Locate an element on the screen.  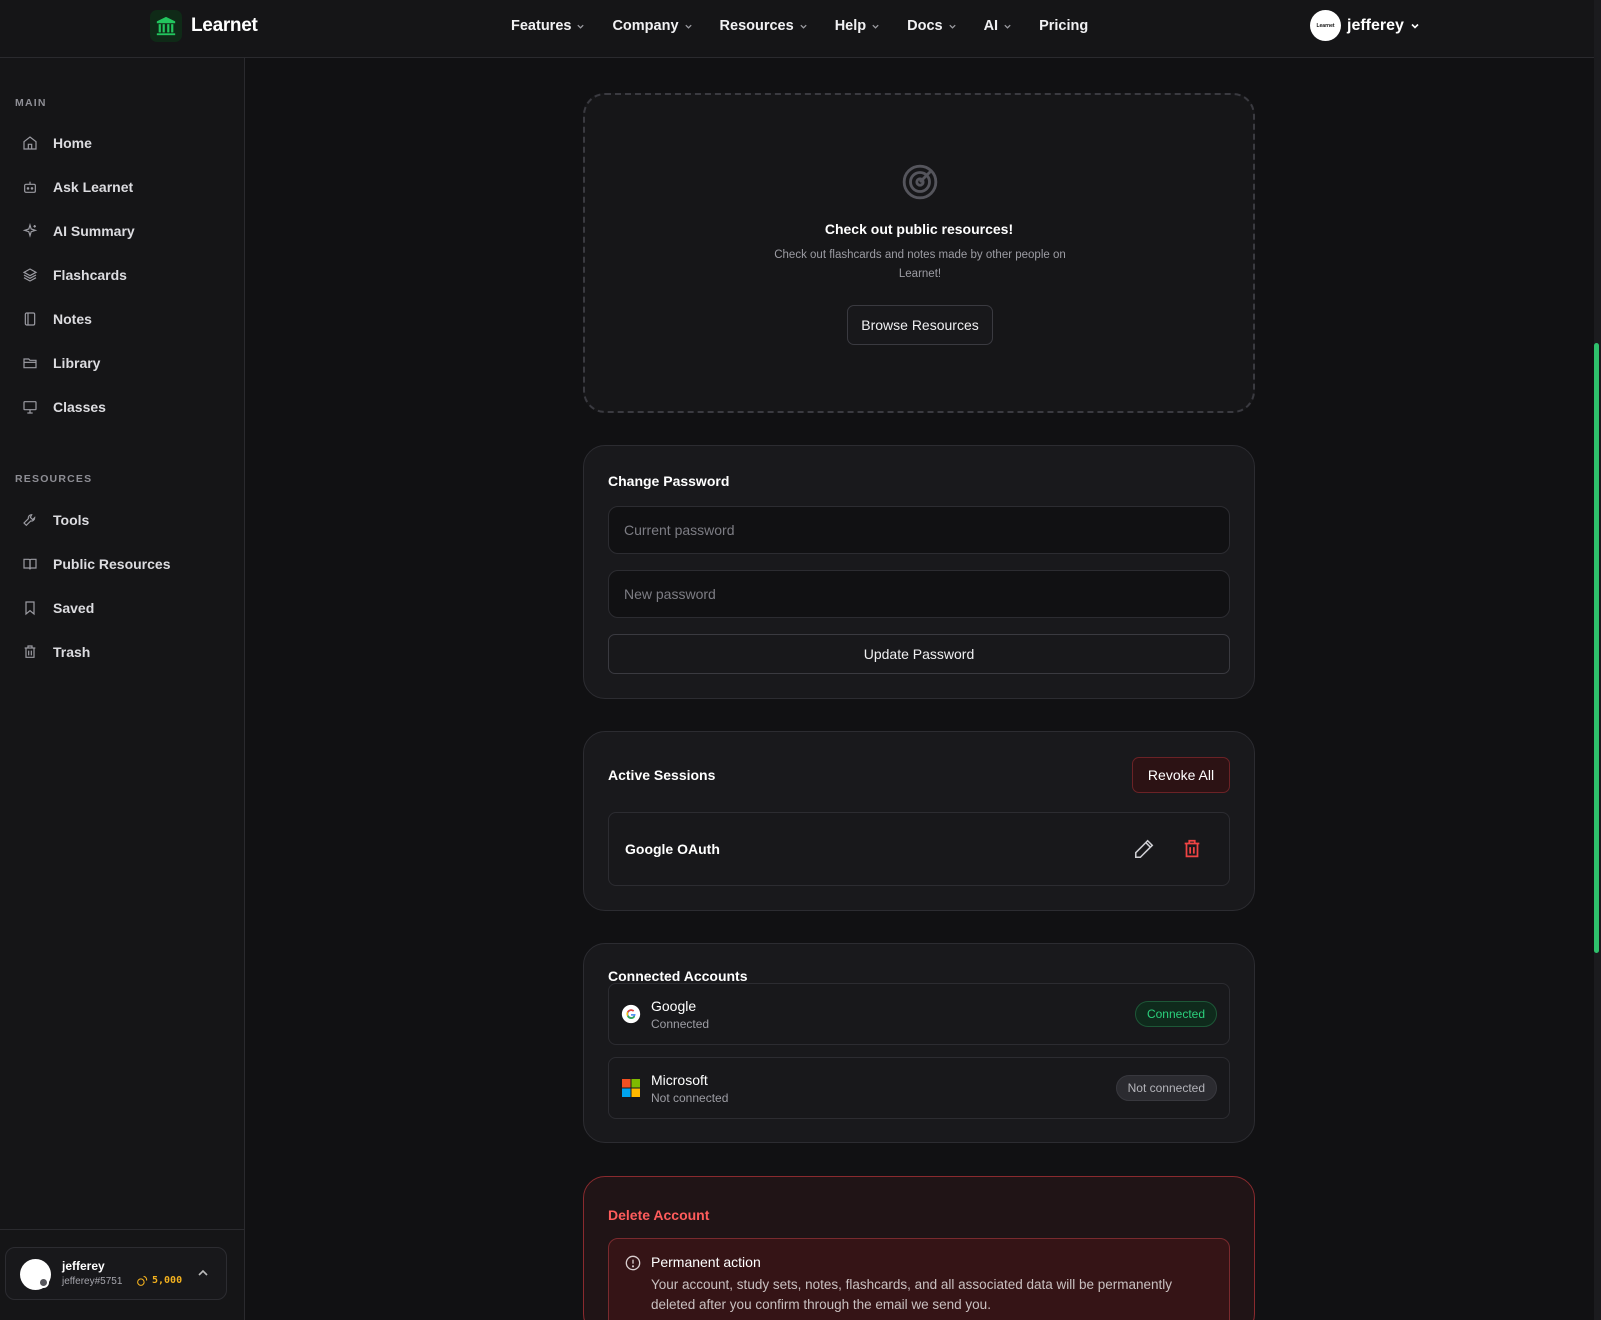
sidebar-item-home: Home is located at coordinates (123, 143).